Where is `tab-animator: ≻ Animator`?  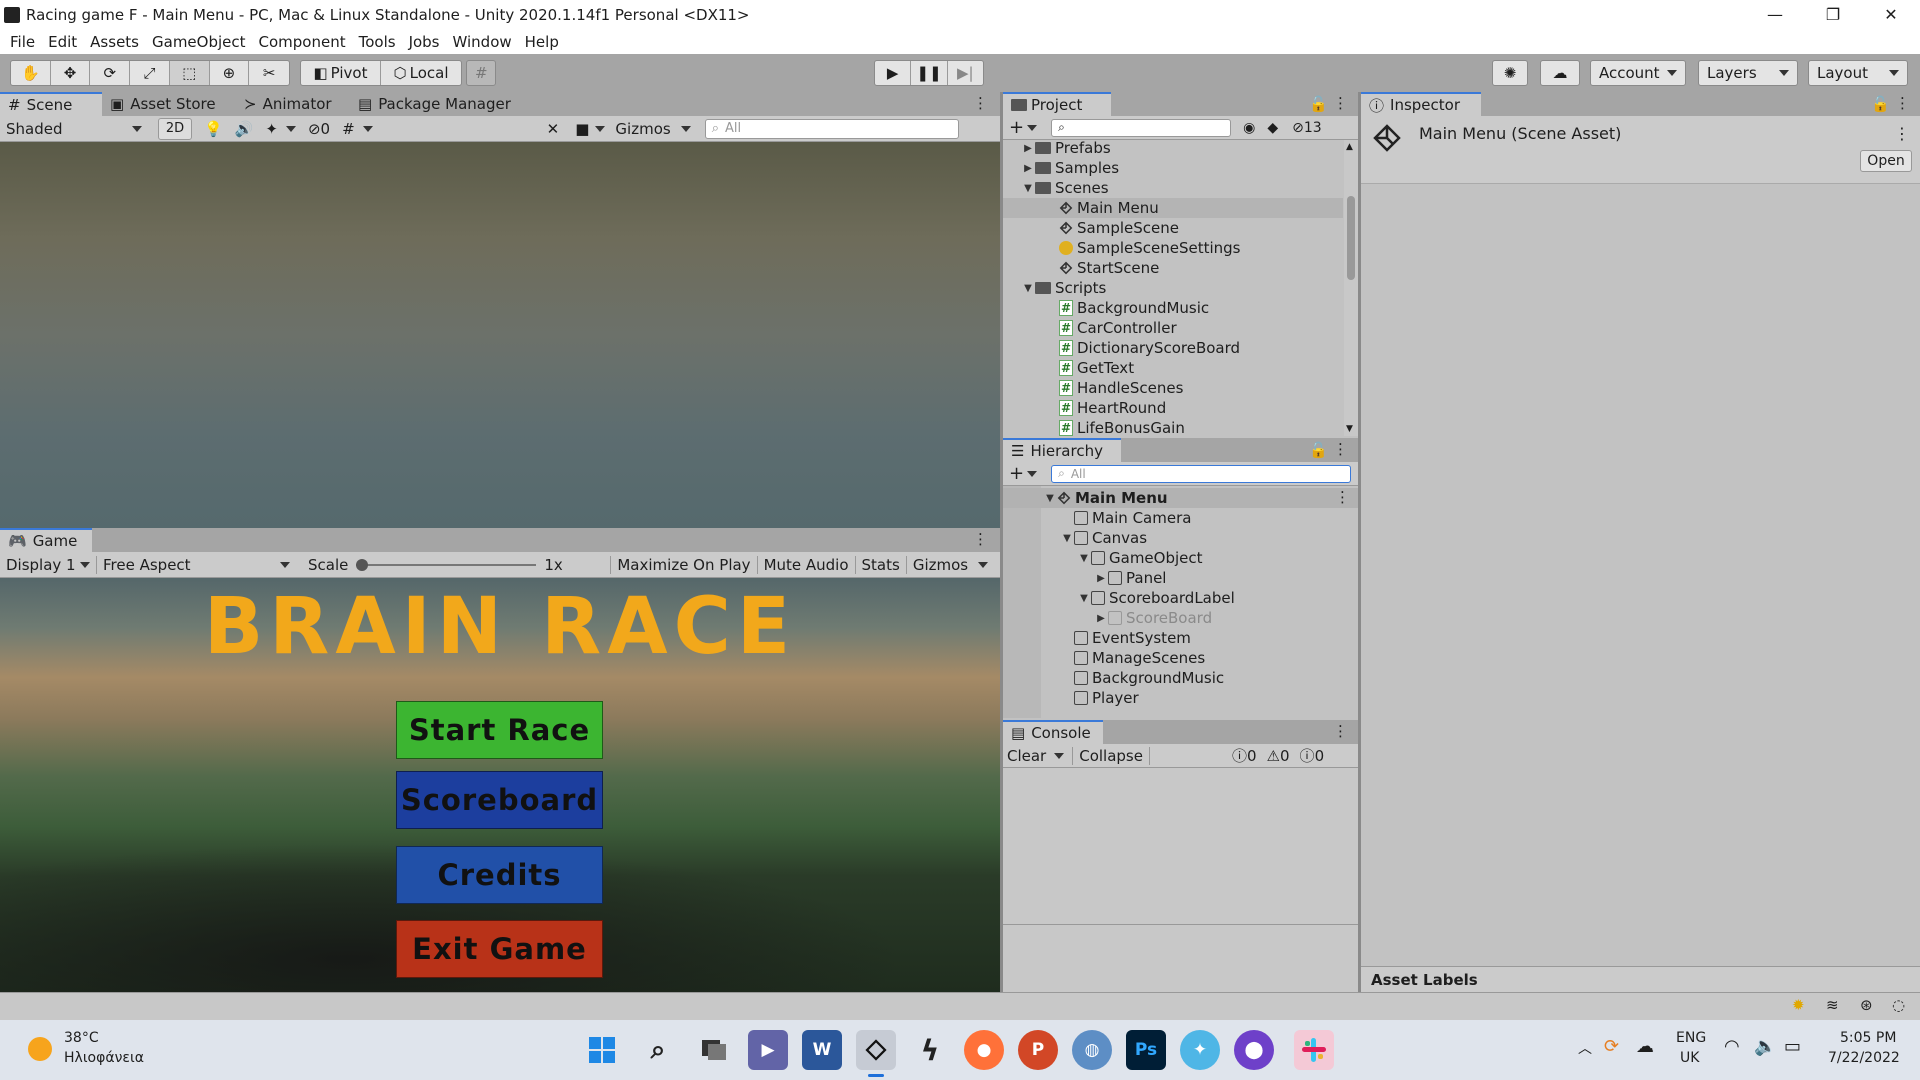
tab-animator: ≻ Animator is located at coordinates (288, 104).